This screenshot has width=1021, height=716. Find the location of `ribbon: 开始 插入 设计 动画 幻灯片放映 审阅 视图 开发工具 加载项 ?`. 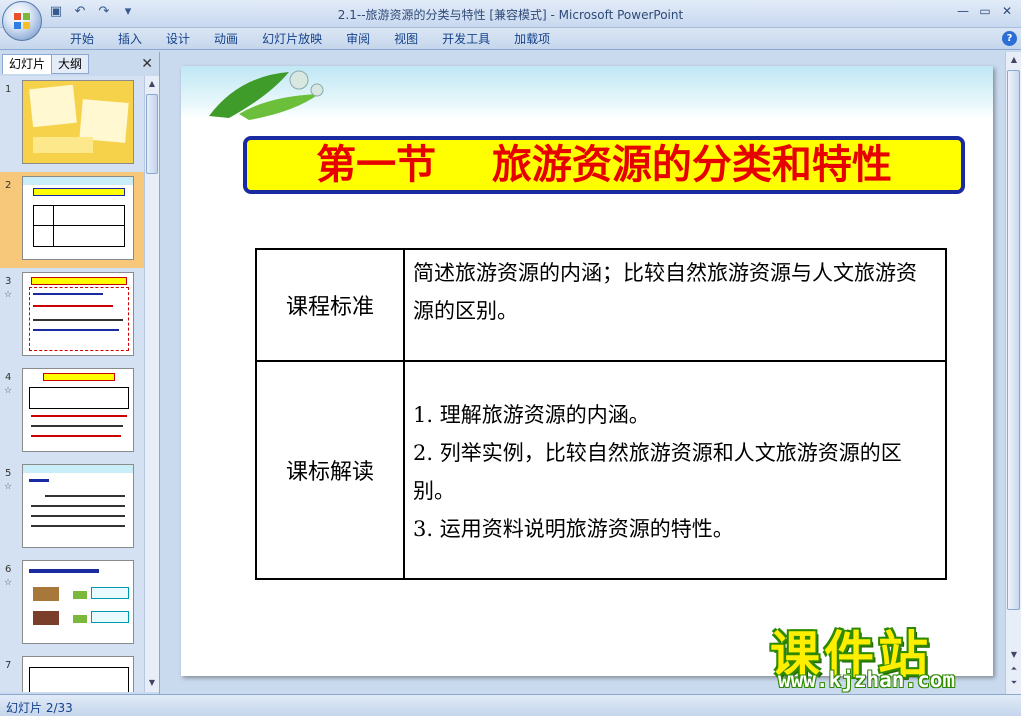

ribbon: 开始 插入 设计 动画 幻灯片放映 审阅 视图 开发工具 加载项 ? is located at coordinates (510, 39).